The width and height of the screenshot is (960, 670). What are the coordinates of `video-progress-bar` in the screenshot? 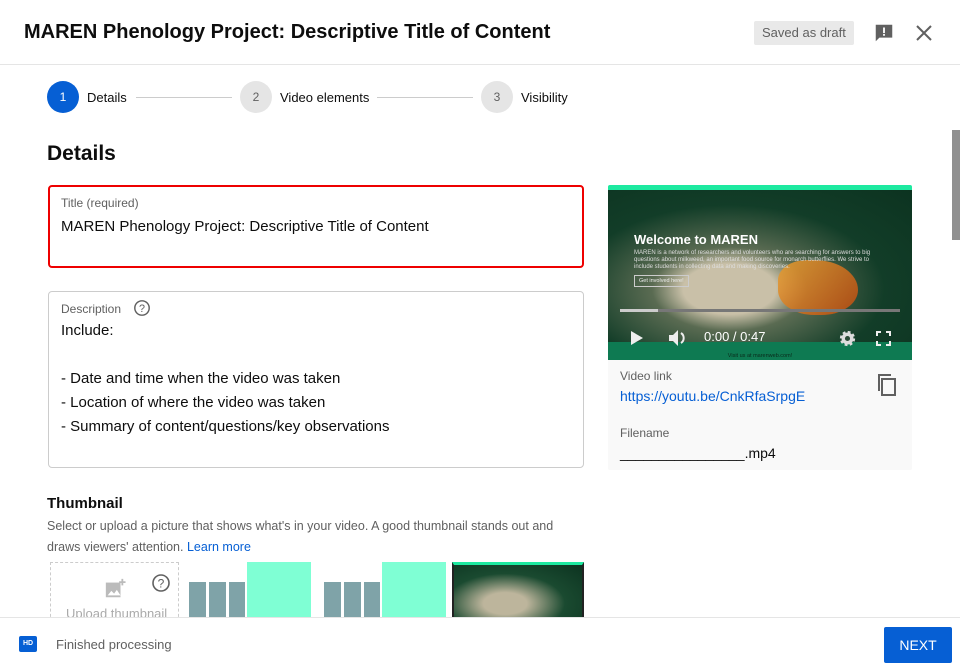 It's located at (760, 310).